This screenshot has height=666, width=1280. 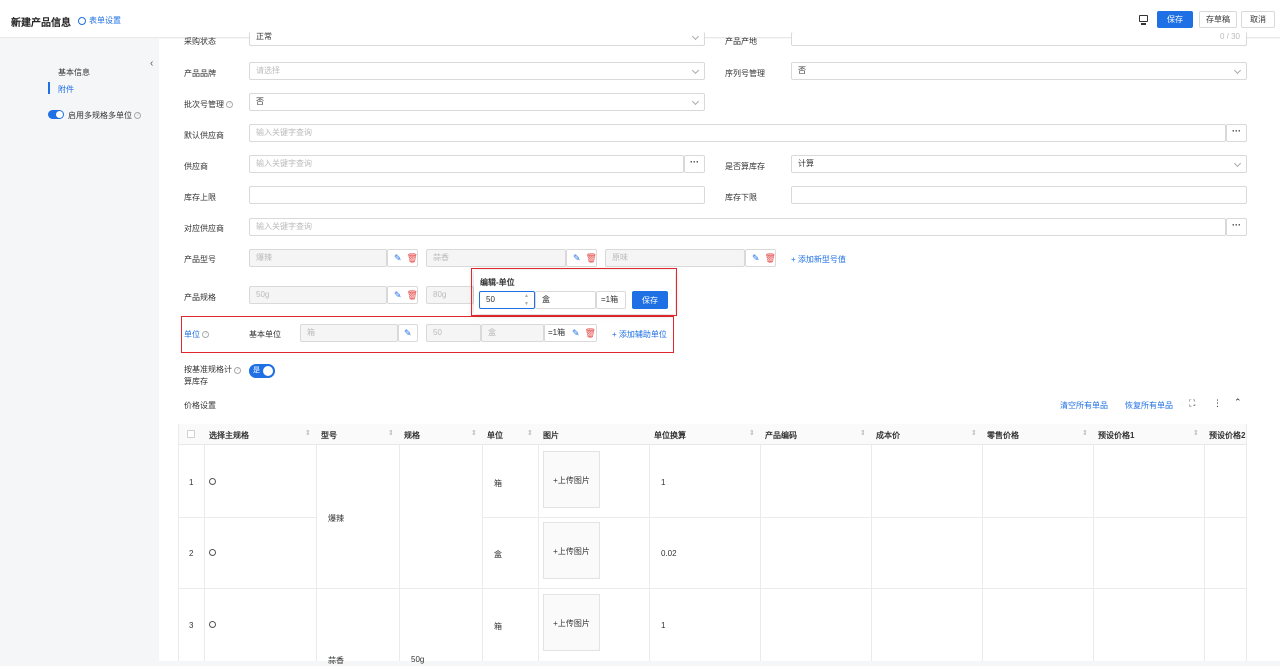 What do you see at coordinates (1175, 19) in the screenshot?
I see `save-button: 保存` at bounding box center [1175, 19].